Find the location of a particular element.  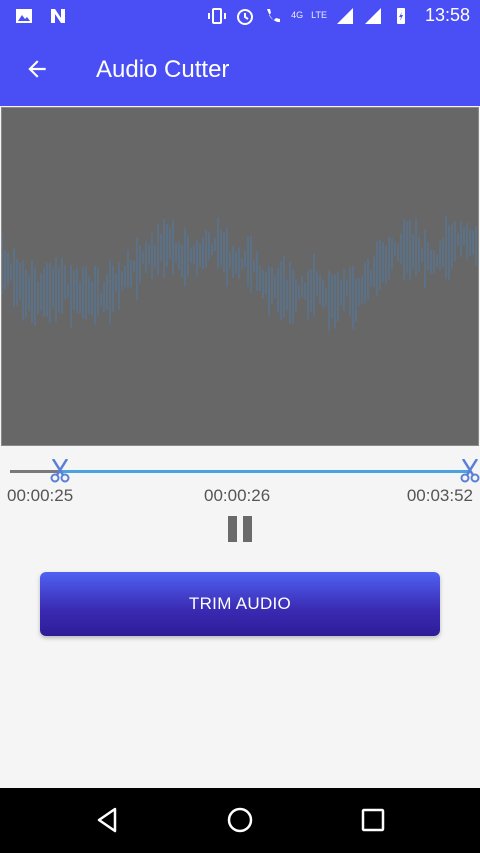

back-arrow-icon is located at coordinates (37, 69).